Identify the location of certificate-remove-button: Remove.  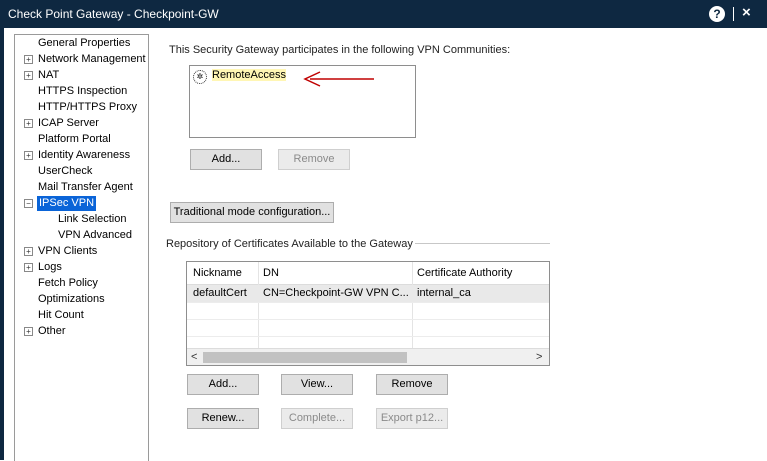
(412, 384).